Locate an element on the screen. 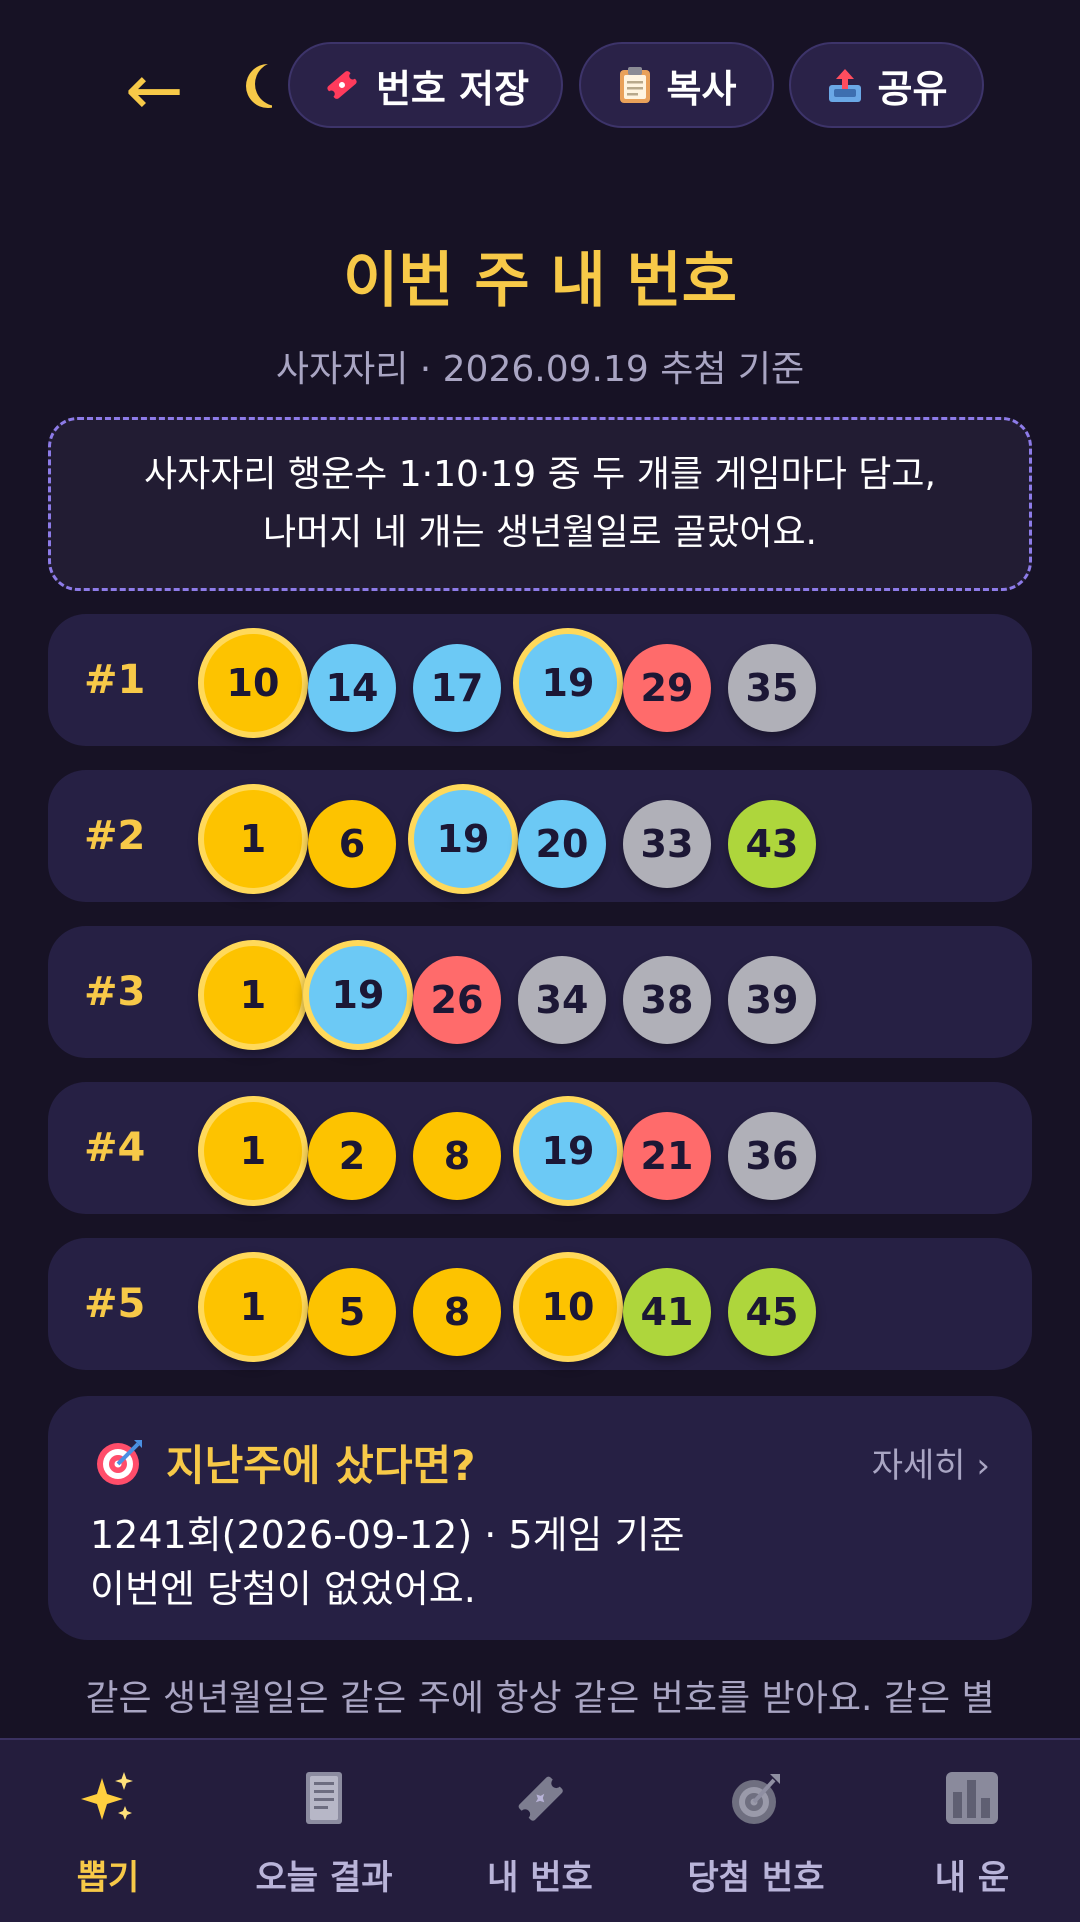  game-row-3: #3 1 19 26 34 38 39 is located at coordinates (540, 992).